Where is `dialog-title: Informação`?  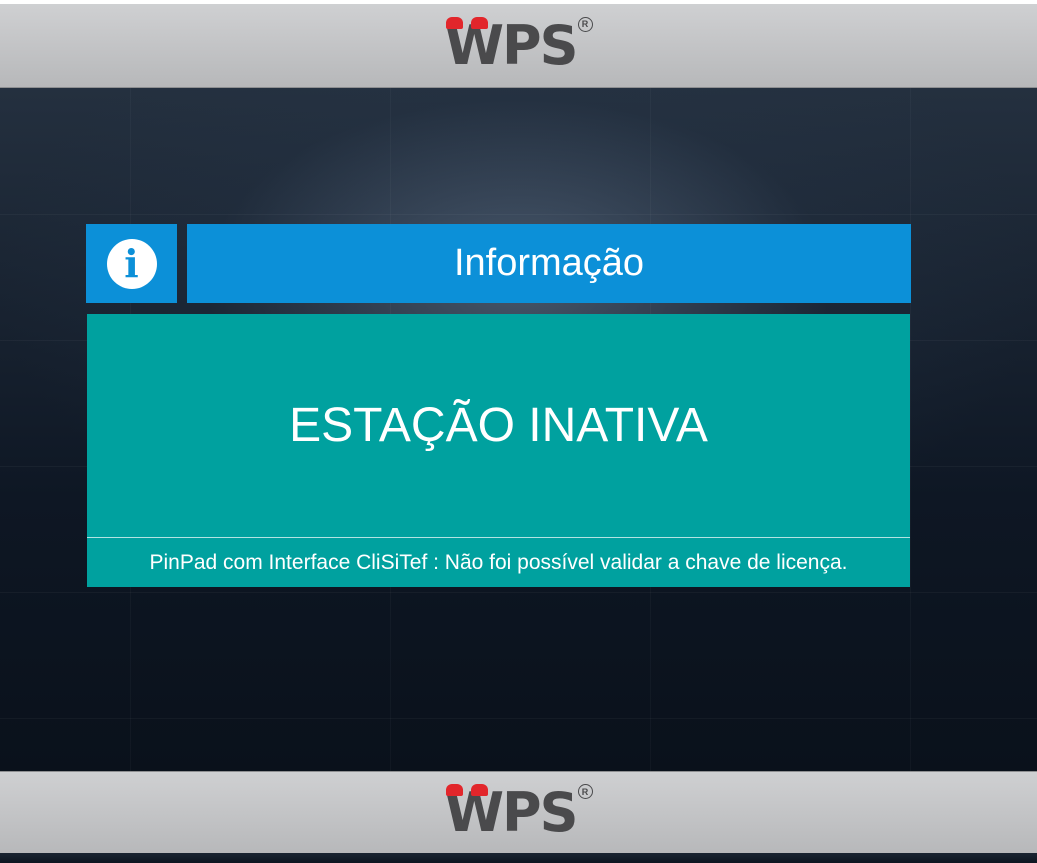
dialog-title: Informação is located at coordinates (549, 263).